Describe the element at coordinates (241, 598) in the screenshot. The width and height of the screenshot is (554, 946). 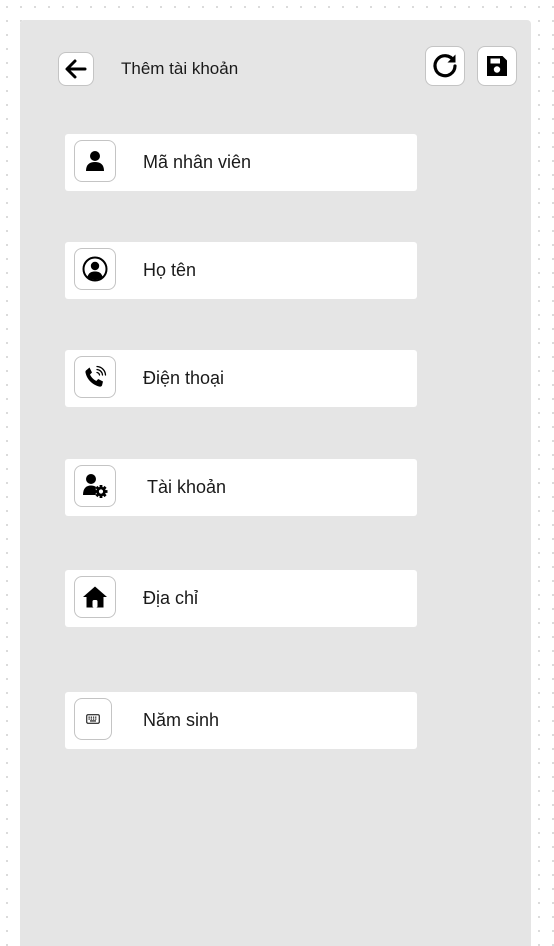
I see `address-field: Địa chỉ` at that location.